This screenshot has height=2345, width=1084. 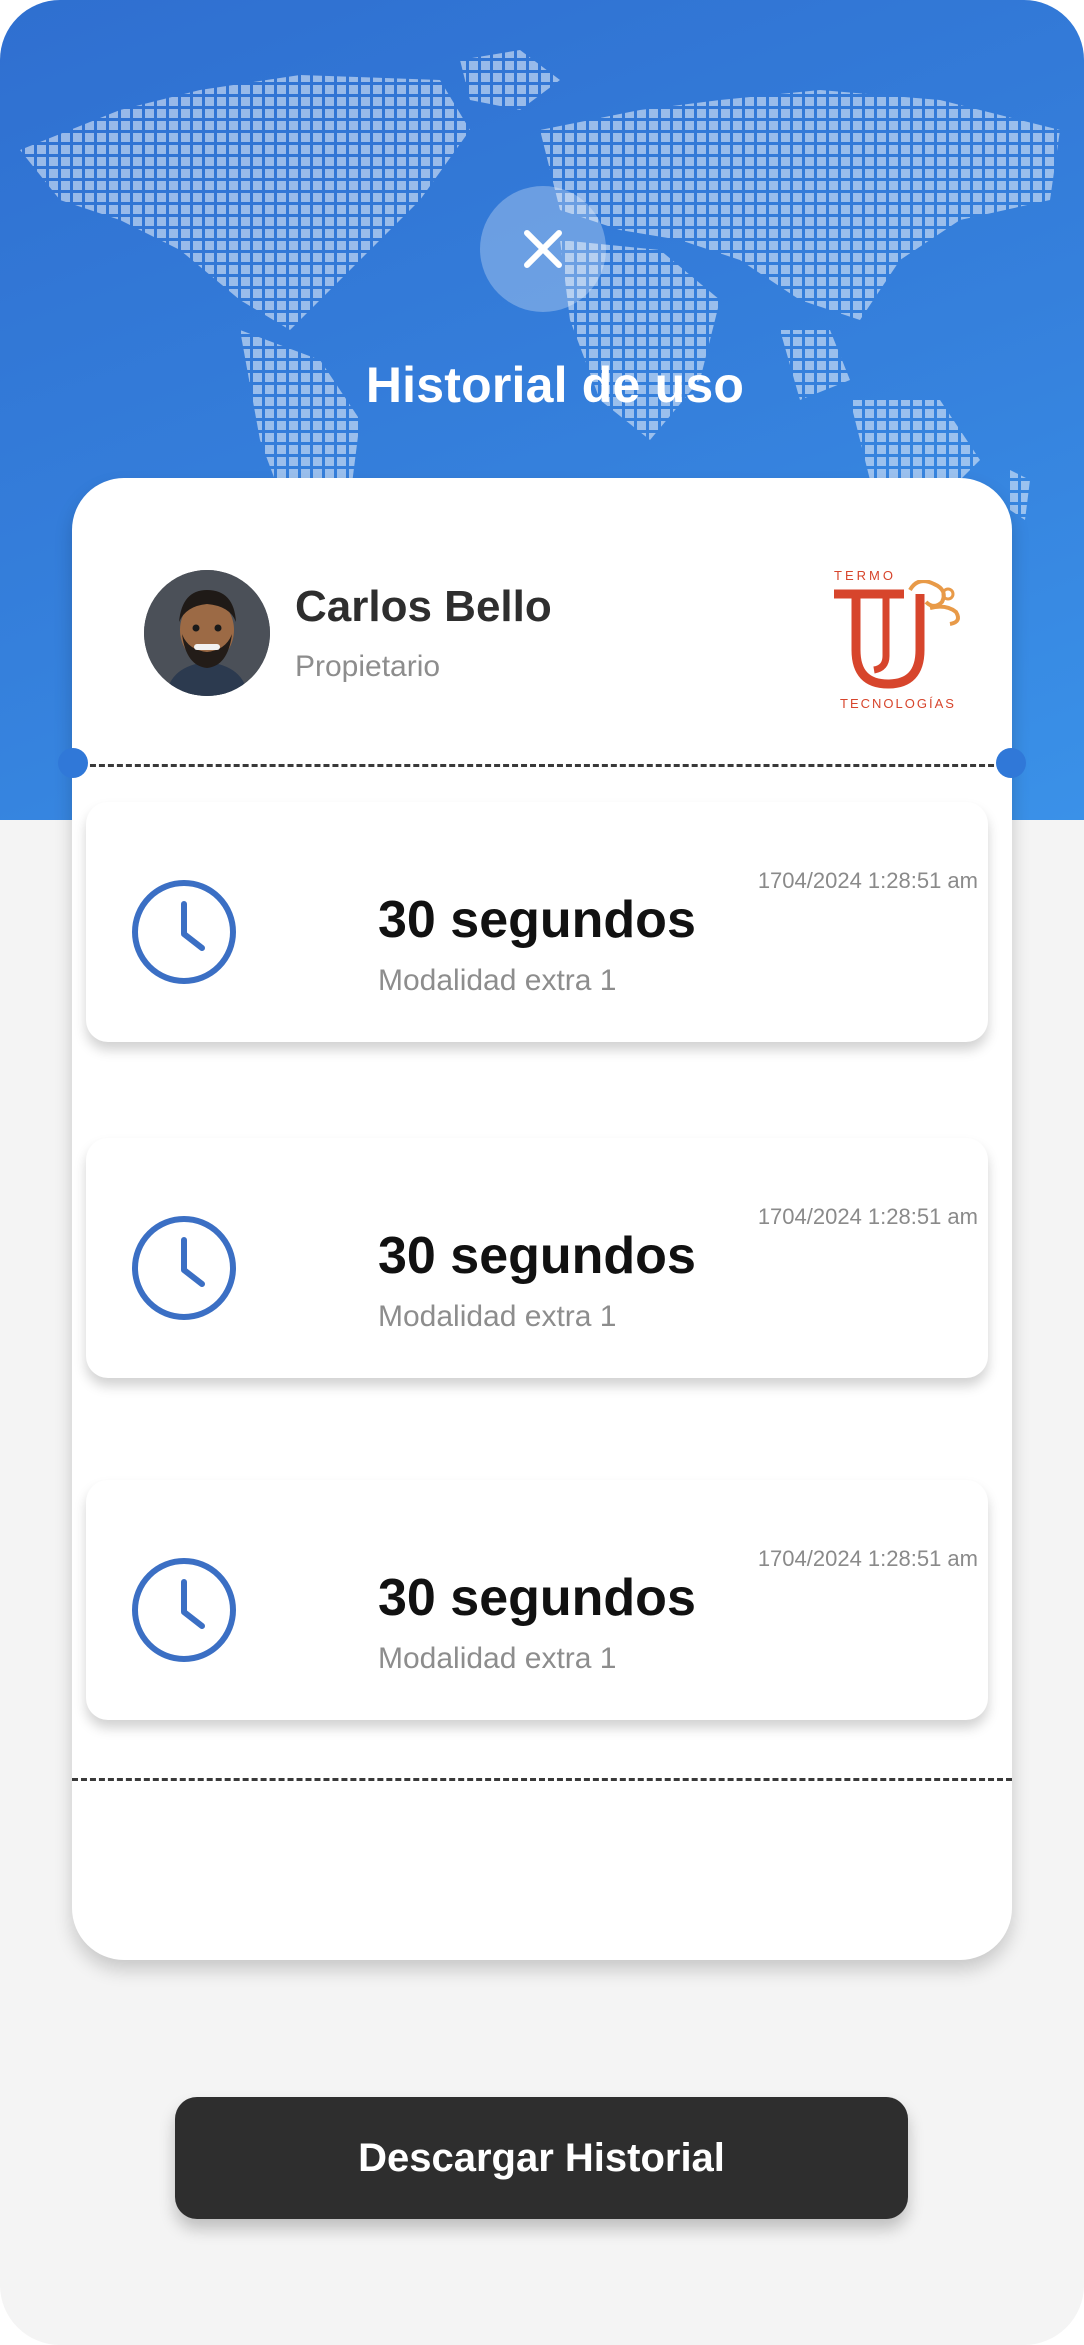 What do you see at coordinates (423, 606) in the screenshot?
I see `user-name: Carlos Bello` at bounding box center [423, 606].